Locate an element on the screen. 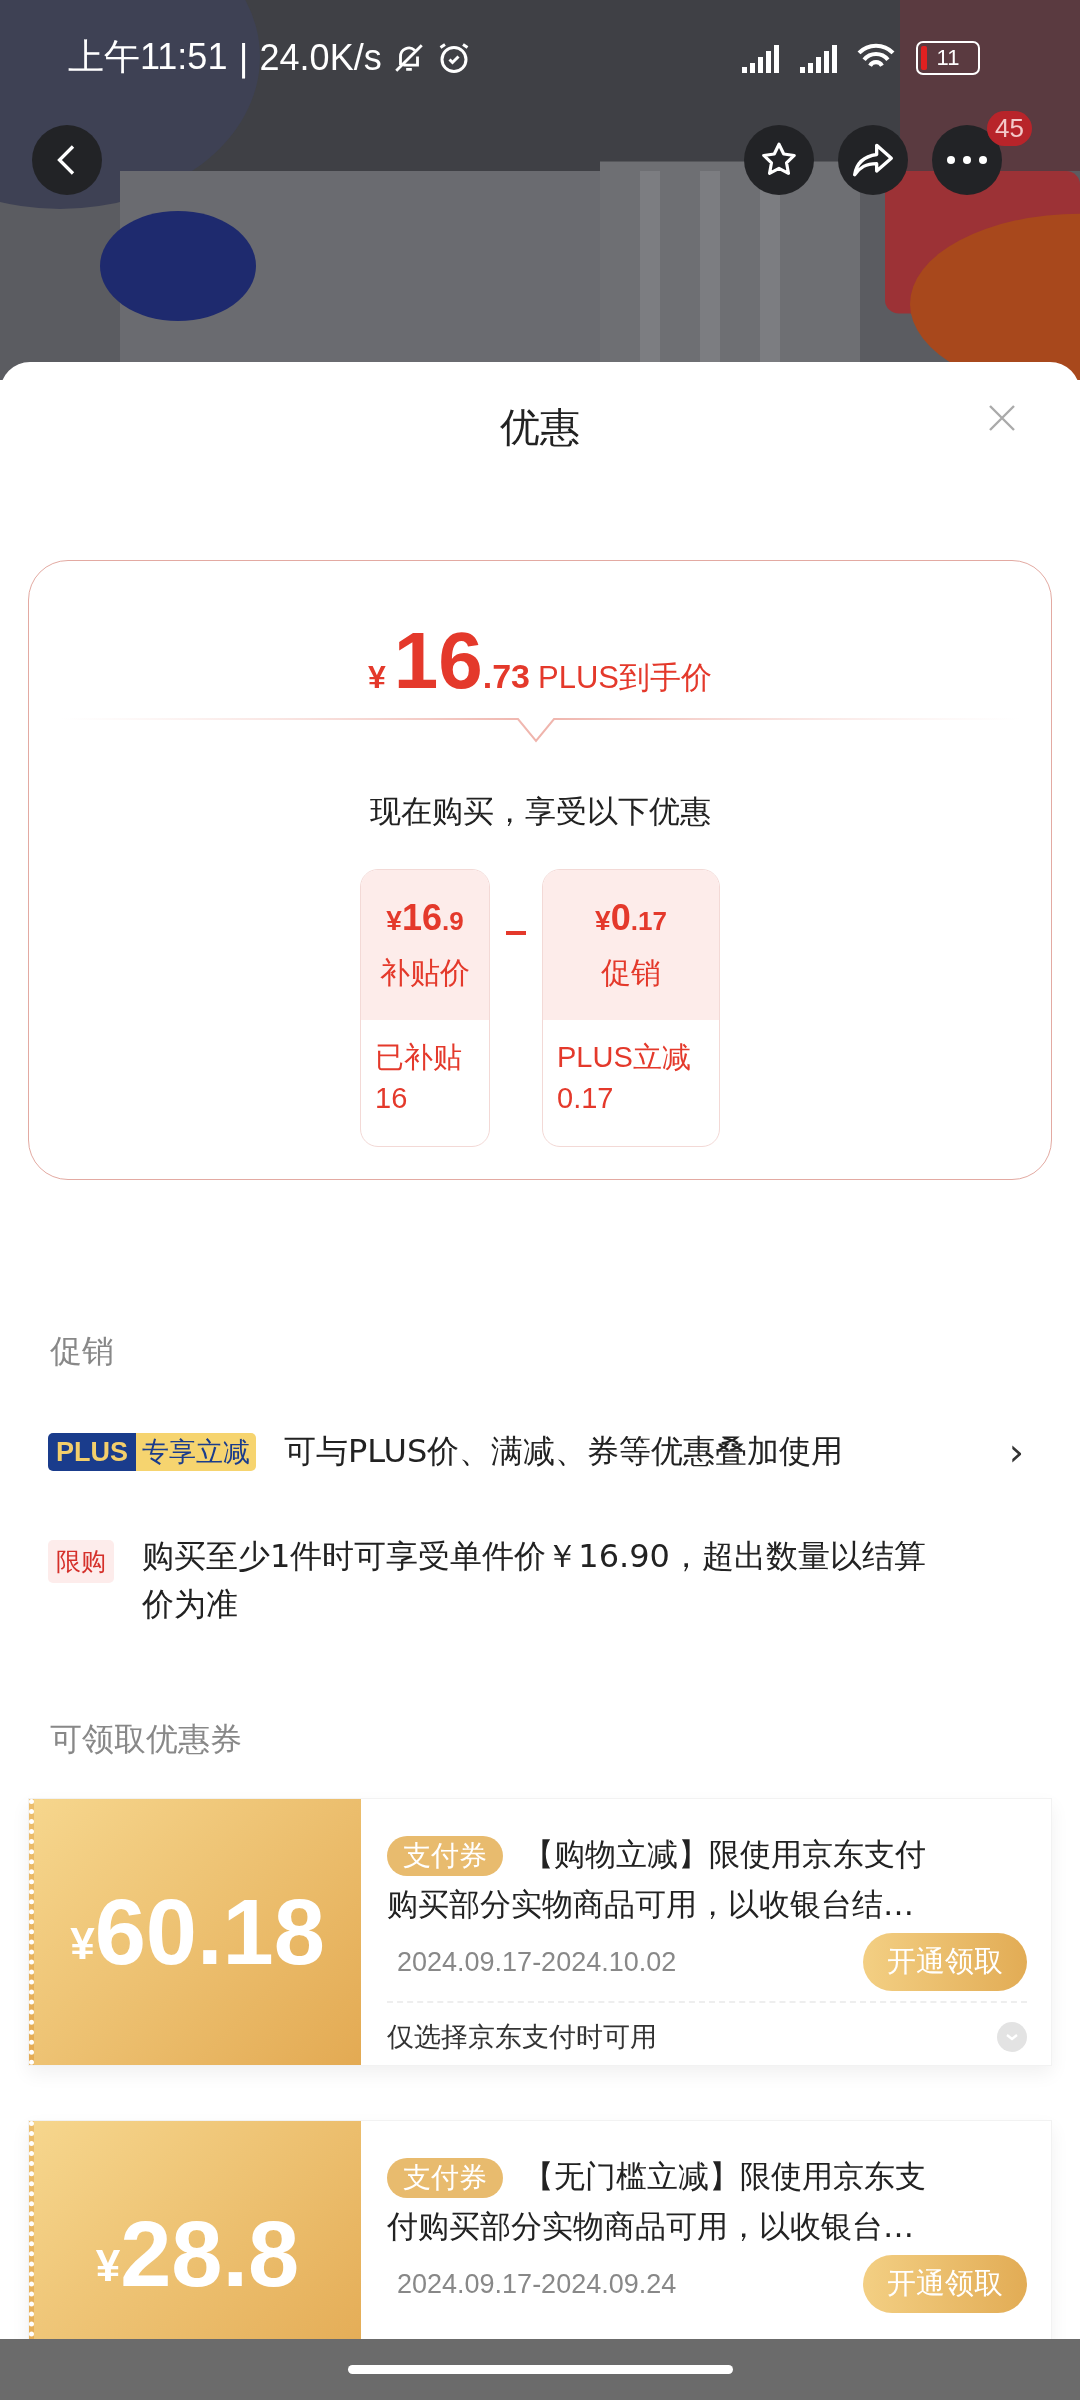 The height and width of the screenshot is (2400, 1080). part-label: 补贴价 is located at coordinates (425, 972).